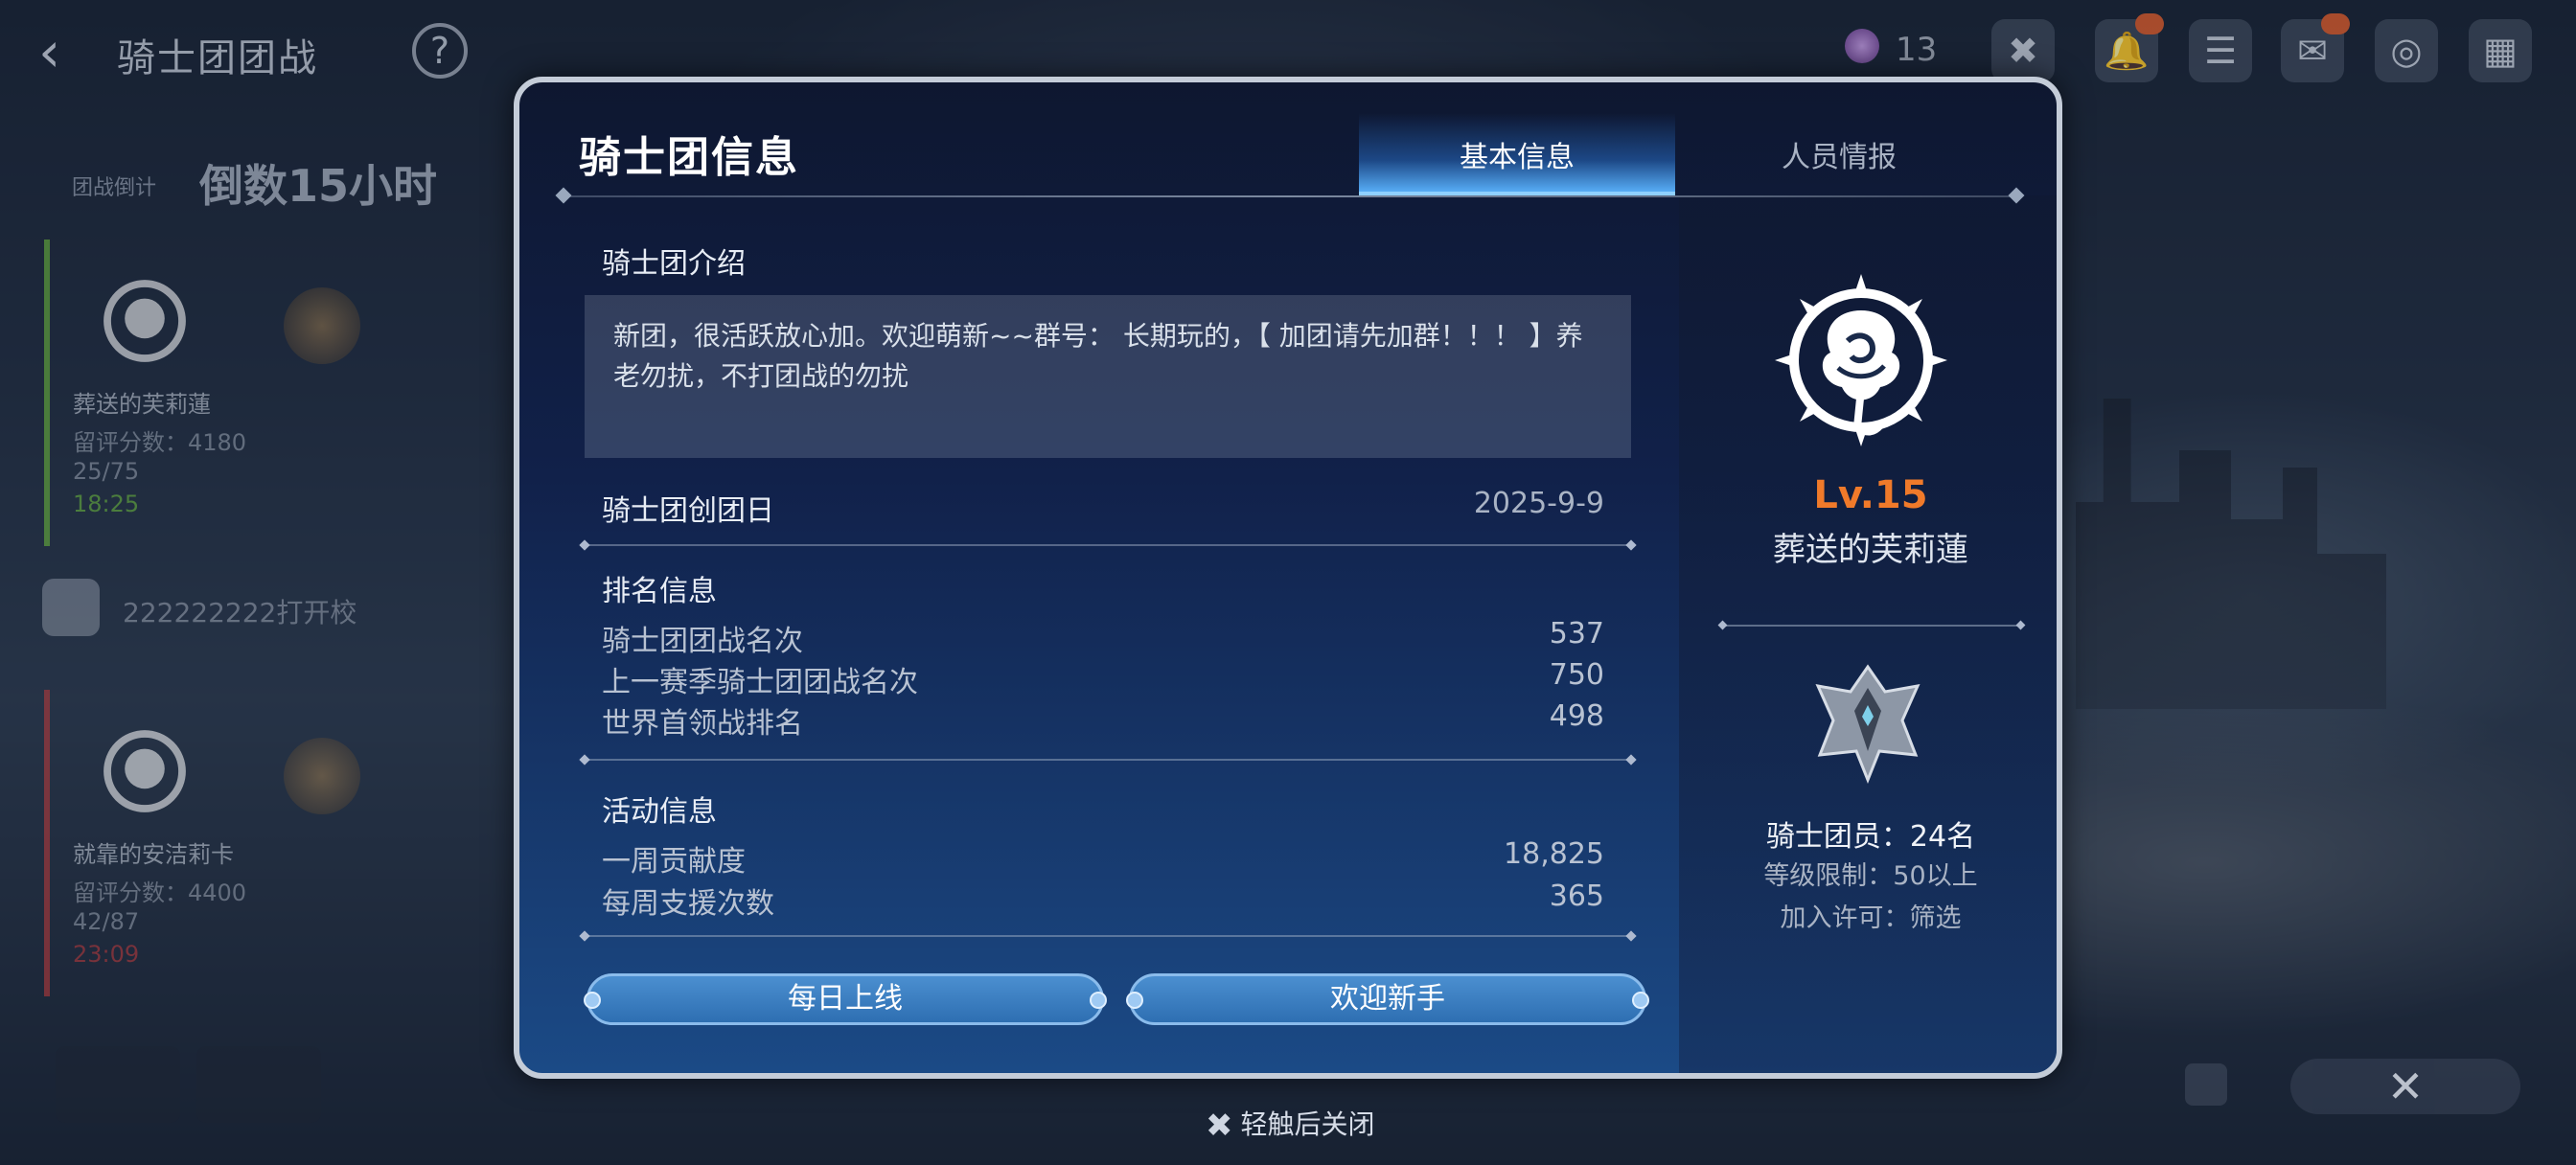 The image size is (2576, 1165). What do you see at coordinates (1839, 152) in the screenshot?
I see `tab-member-info: 人员情报` at bounding box center [1839, 152].